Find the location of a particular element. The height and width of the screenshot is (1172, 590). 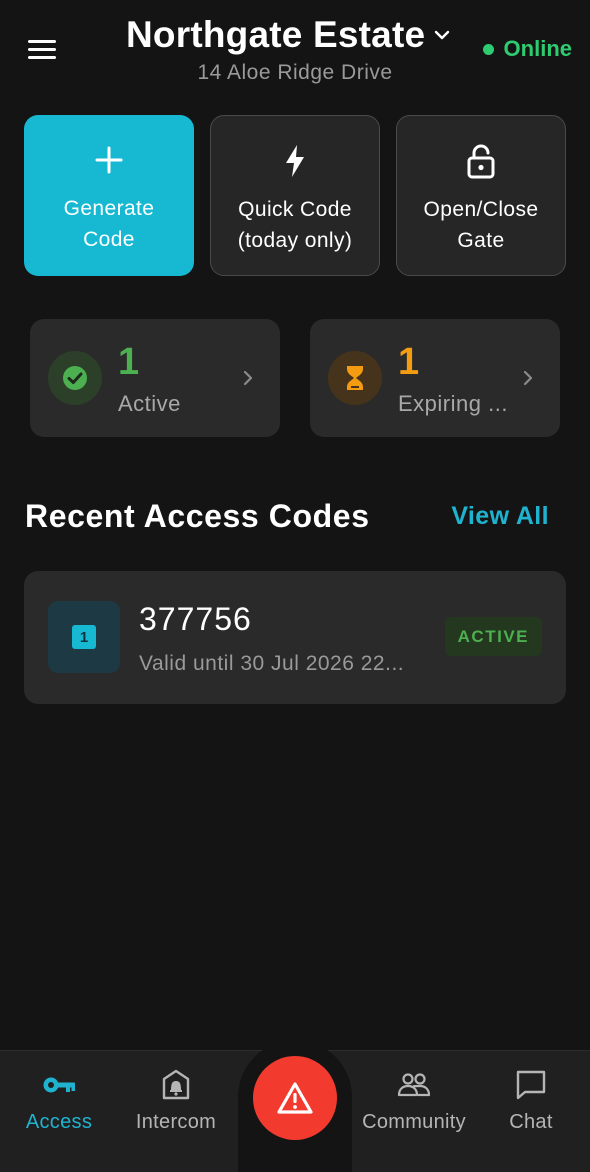

connection-status: Online is located at coordinates (527, 49).